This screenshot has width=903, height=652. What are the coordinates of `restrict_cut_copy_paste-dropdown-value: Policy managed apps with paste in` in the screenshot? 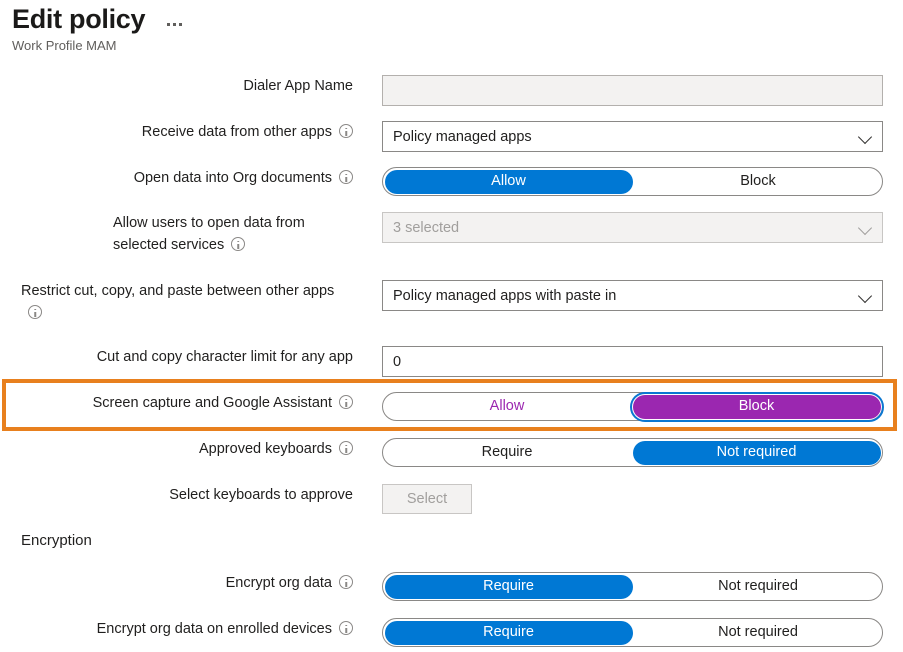 It's located at (505, 295).